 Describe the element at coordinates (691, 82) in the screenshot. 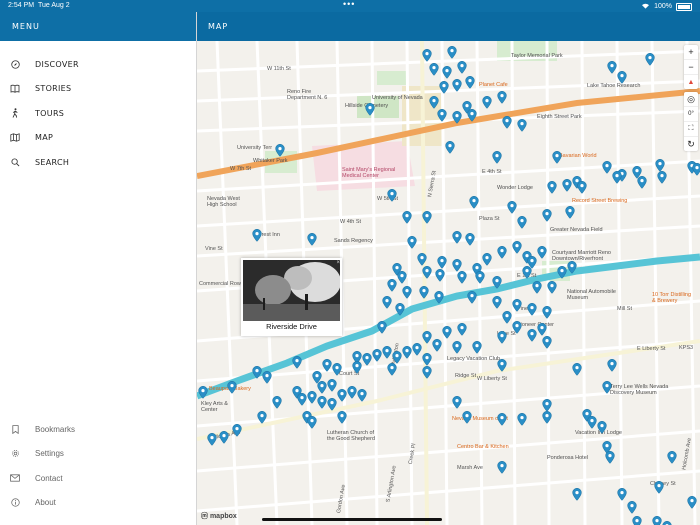

I see `compass-button: ▲` at that location.